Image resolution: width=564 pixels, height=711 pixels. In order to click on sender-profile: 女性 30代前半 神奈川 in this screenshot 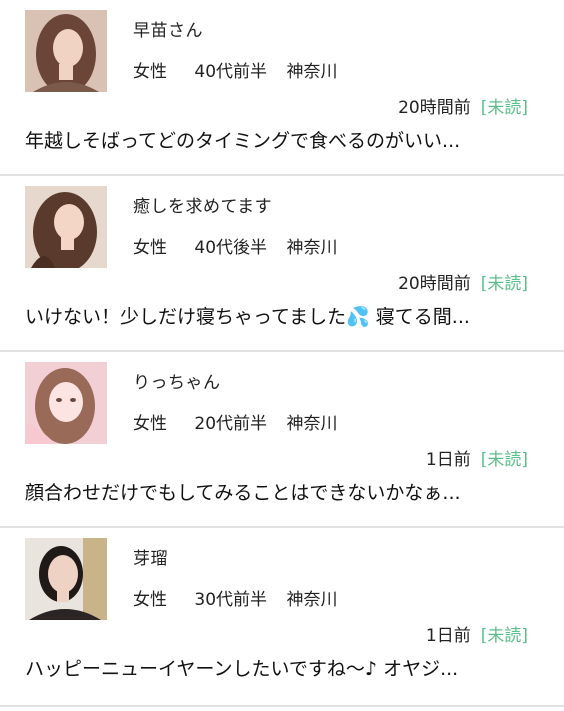, I will do `click(235, 597)`.